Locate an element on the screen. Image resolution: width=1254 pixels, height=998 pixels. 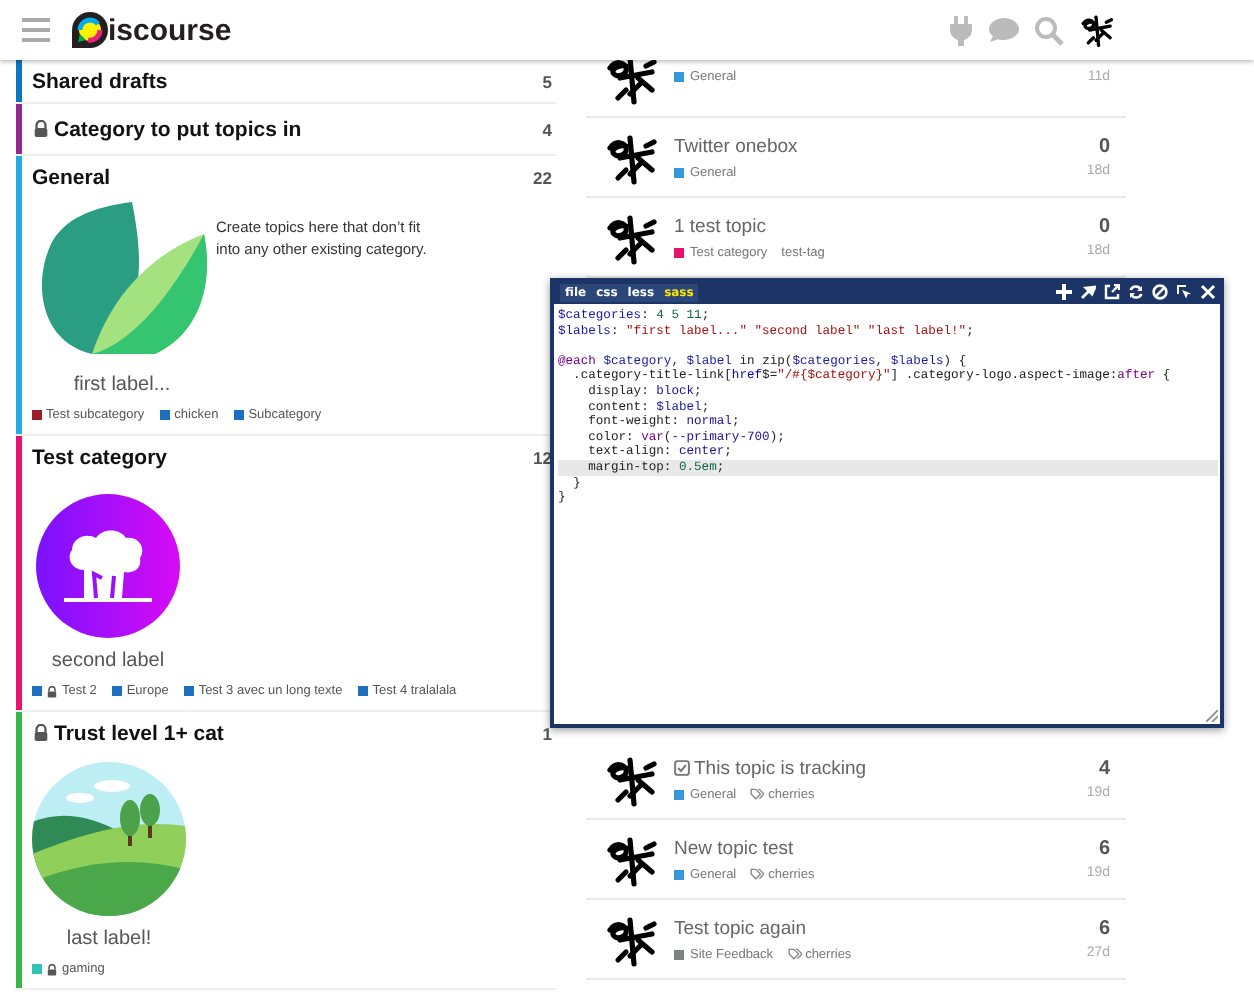
topic-count: 22 is located at coordinates (543, 177).